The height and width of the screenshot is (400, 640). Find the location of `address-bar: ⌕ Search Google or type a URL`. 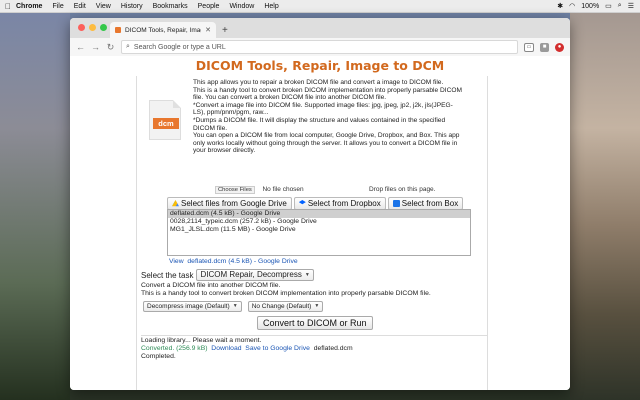

address-bar: ⌕ Search Google or type a URL is located at coordinates (319, 47).